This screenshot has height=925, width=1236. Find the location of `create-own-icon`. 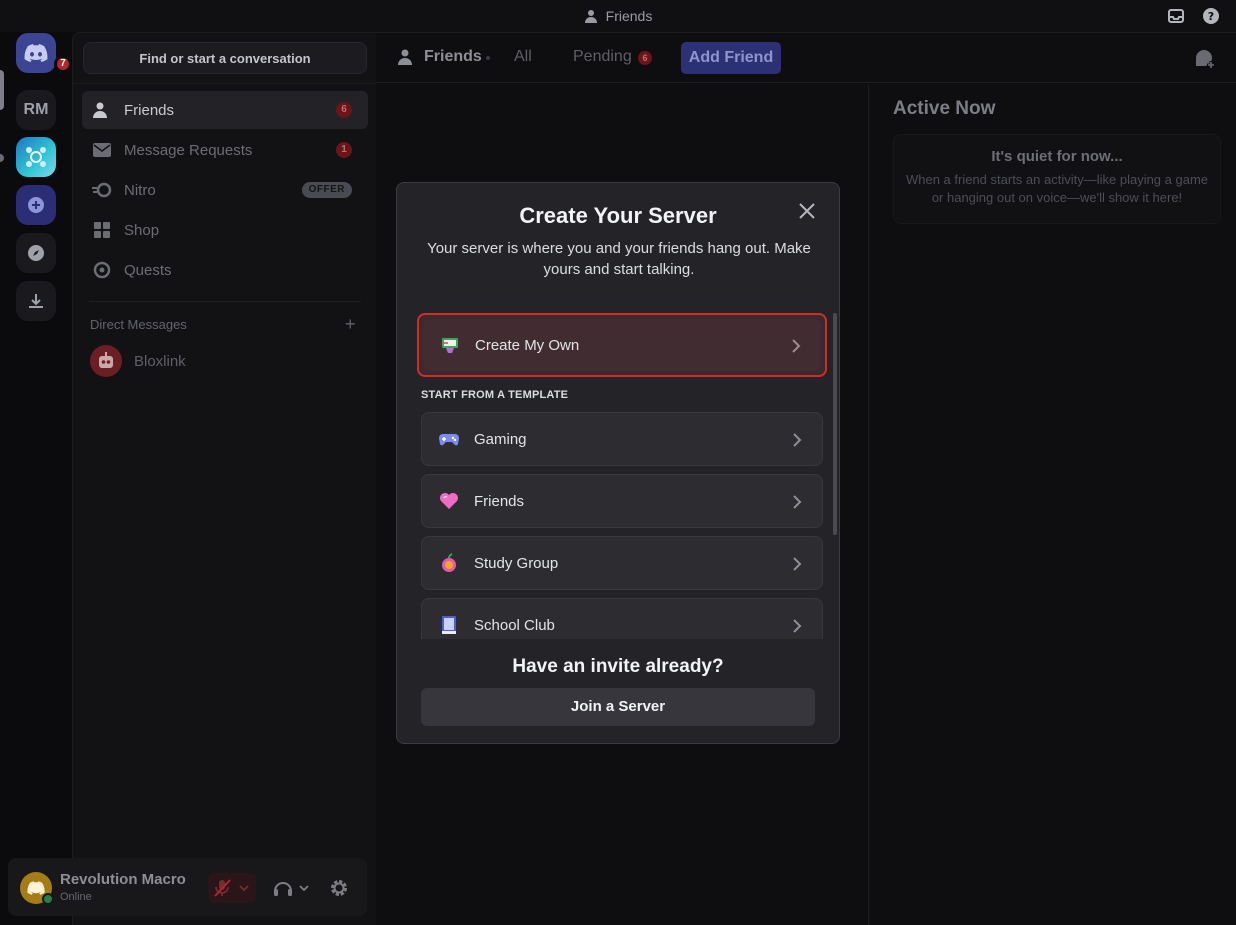

create-own-icon is located at coordinates (450, 345).